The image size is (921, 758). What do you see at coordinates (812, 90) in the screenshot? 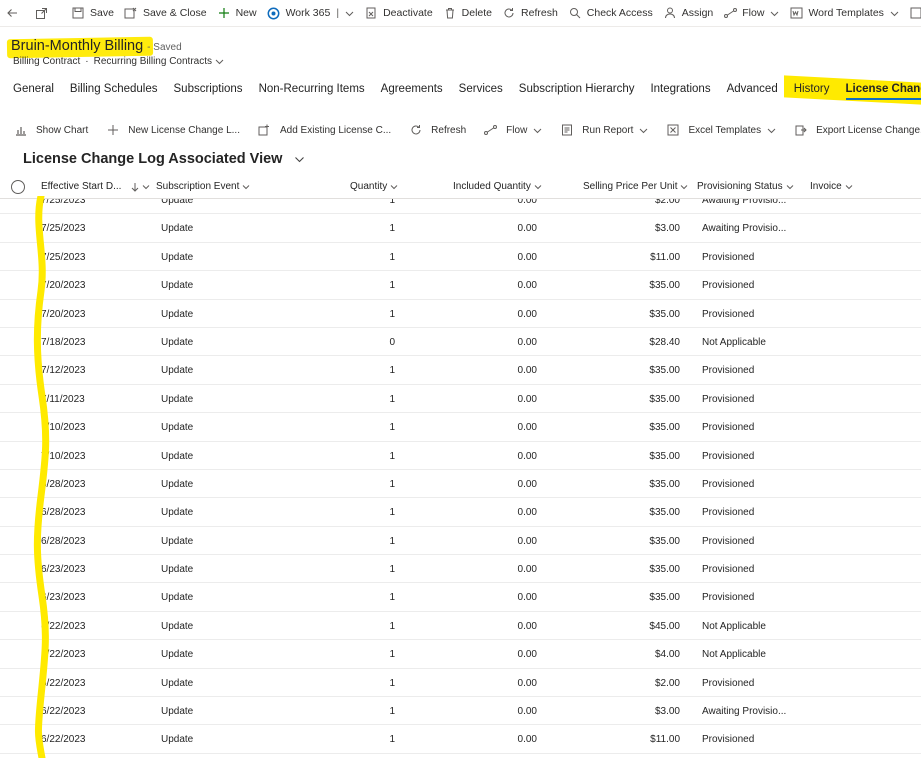
I see `tab-history: History` at bounding box center [812, 90].